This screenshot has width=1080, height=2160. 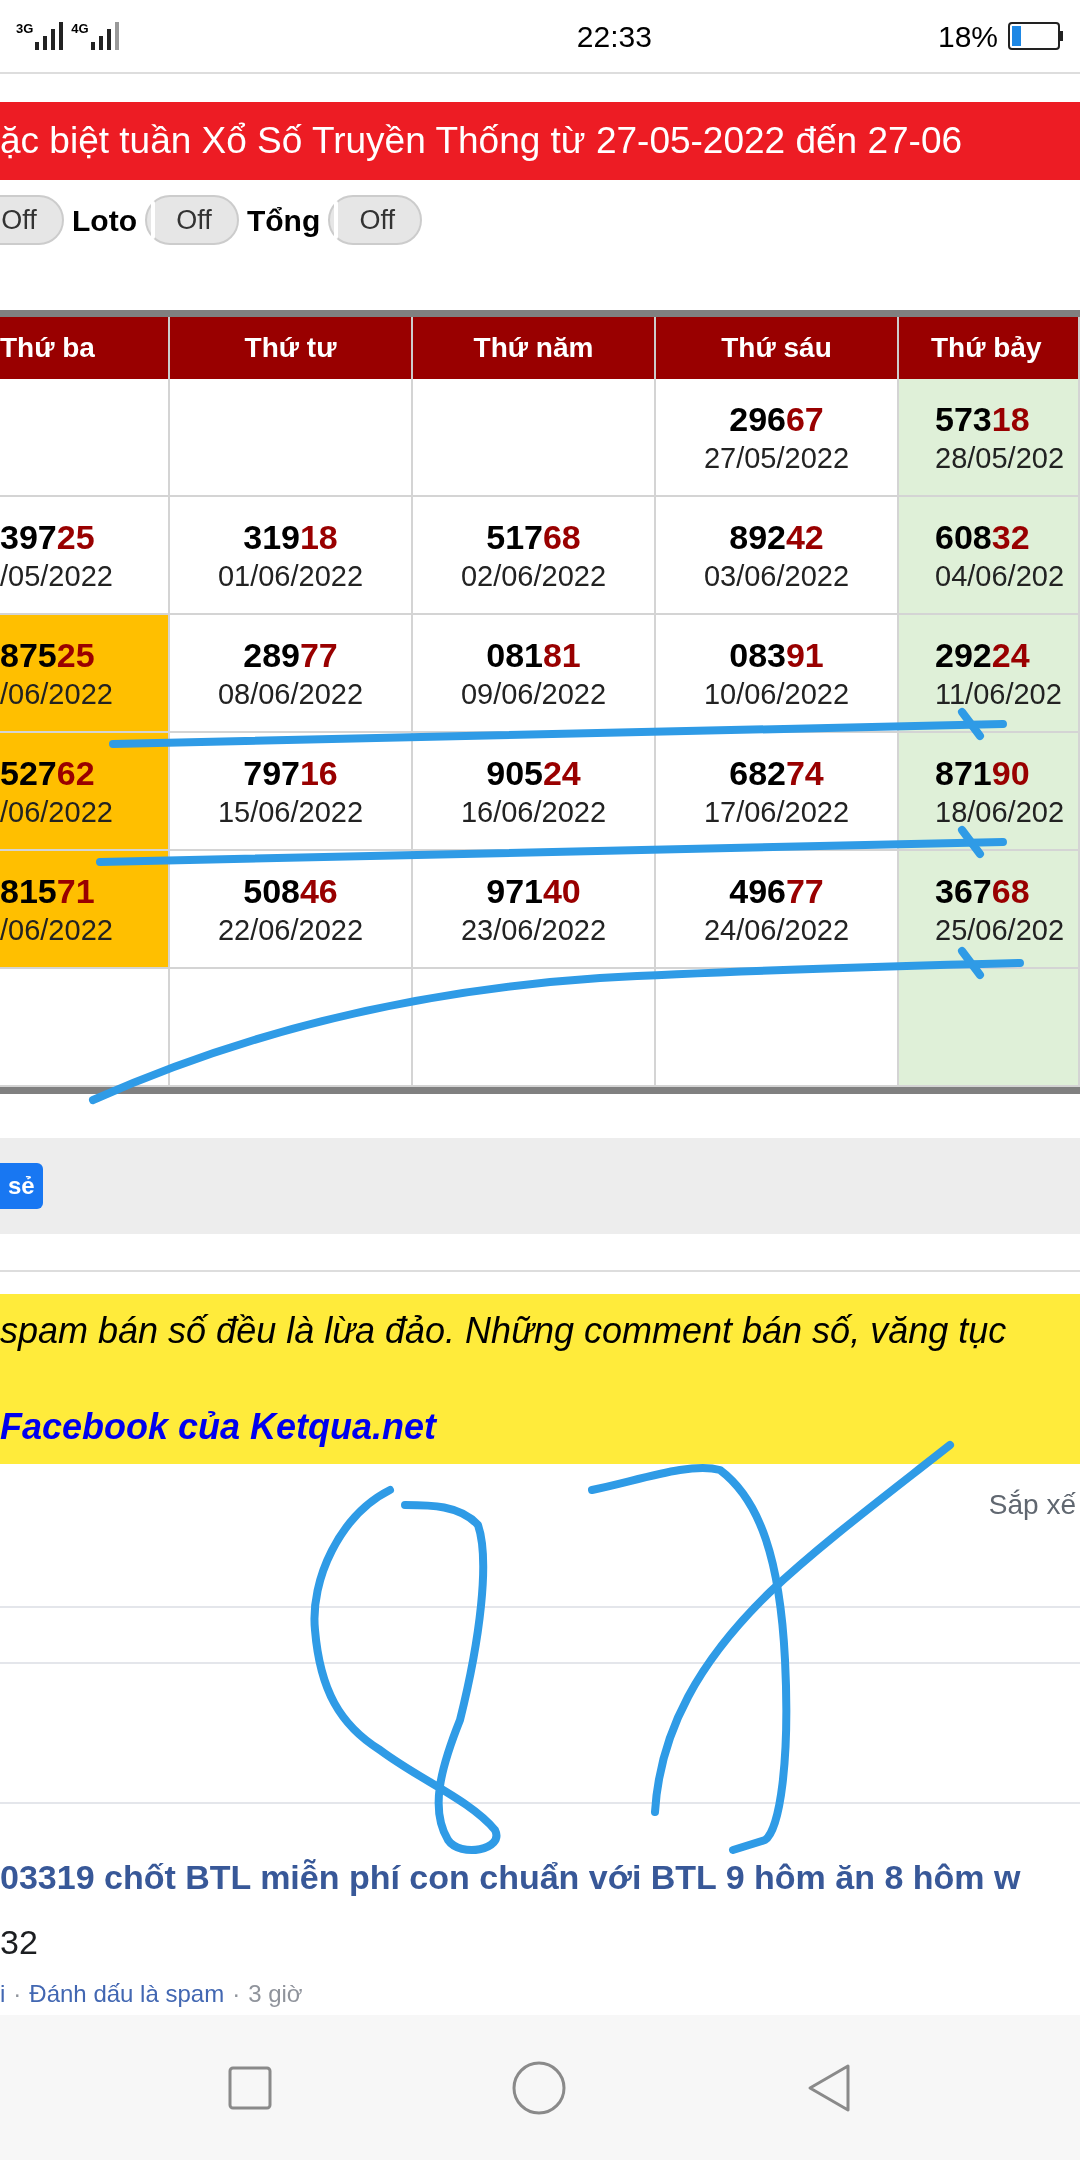 I want to click on draw-date: 08/06/2022, so click(x=290, y=694).